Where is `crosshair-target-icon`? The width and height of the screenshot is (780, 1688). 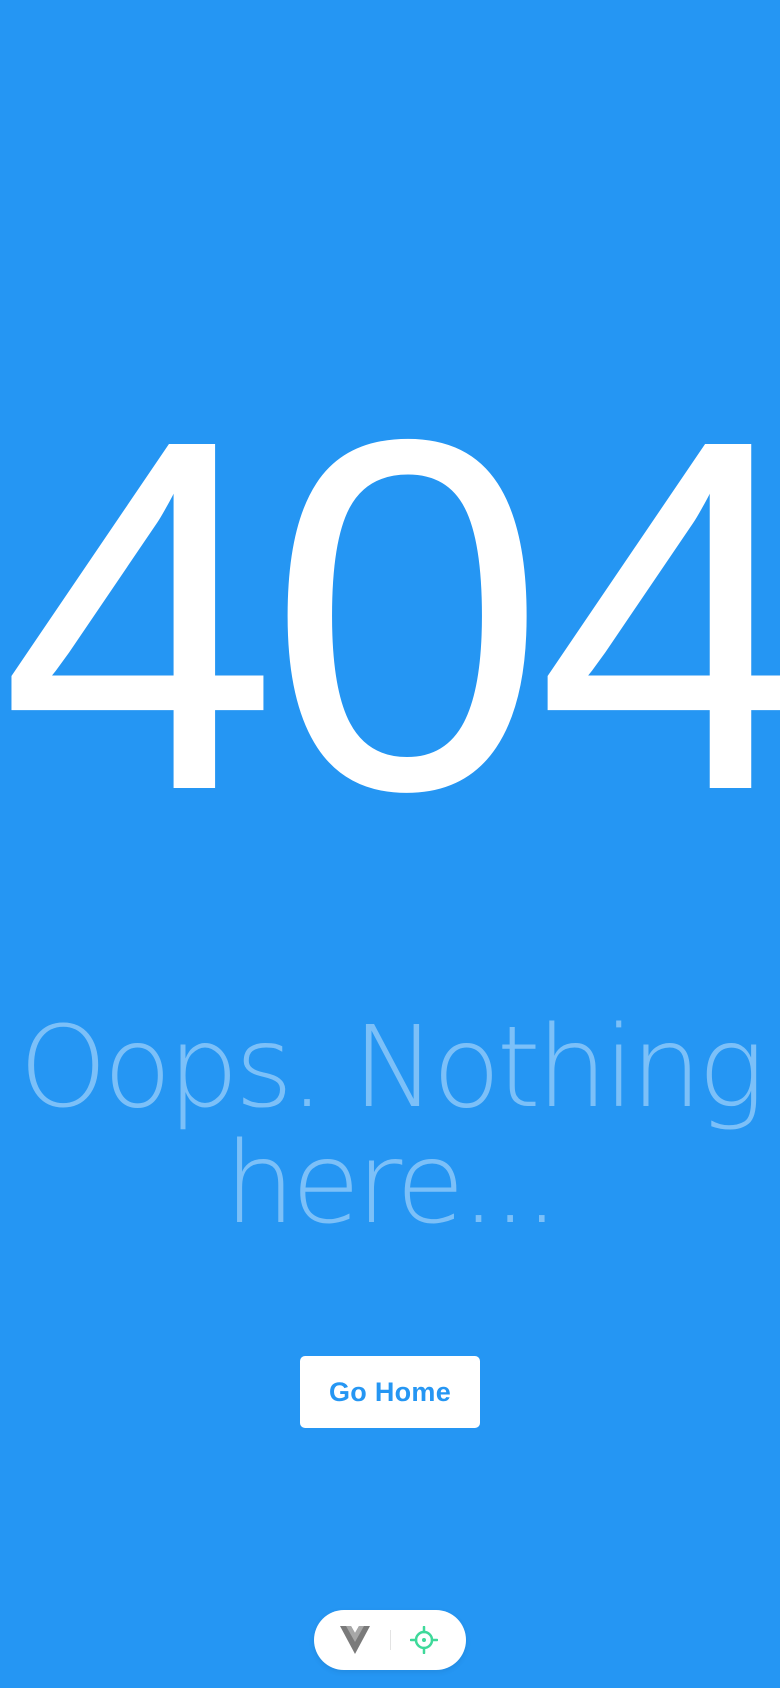 crosshair-target-icon is located at coordinates (424, 1640).